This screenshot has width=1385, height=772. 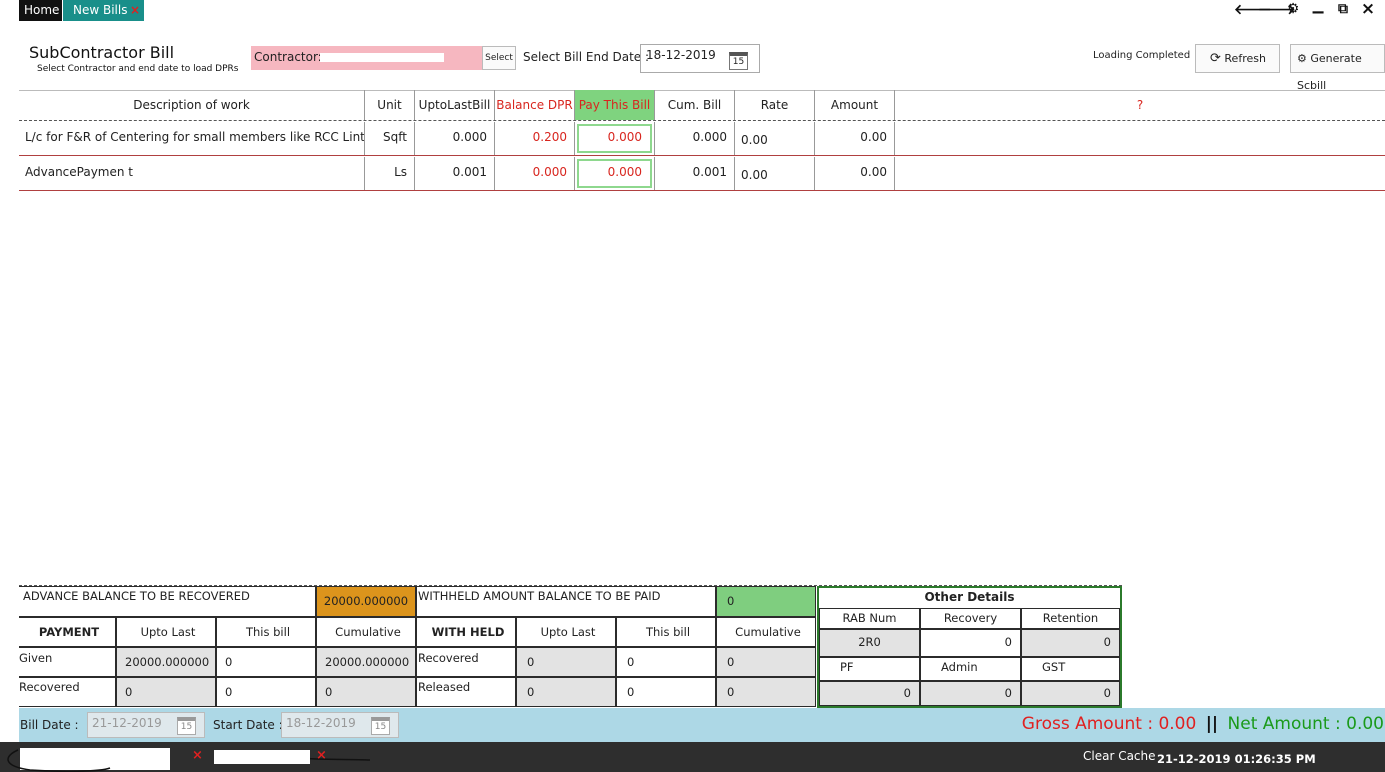 What do you see at coordinates (366, 662) in the screenshot?
I see `given-cumulative: 20000.000000` at bounding box center [366, 662].